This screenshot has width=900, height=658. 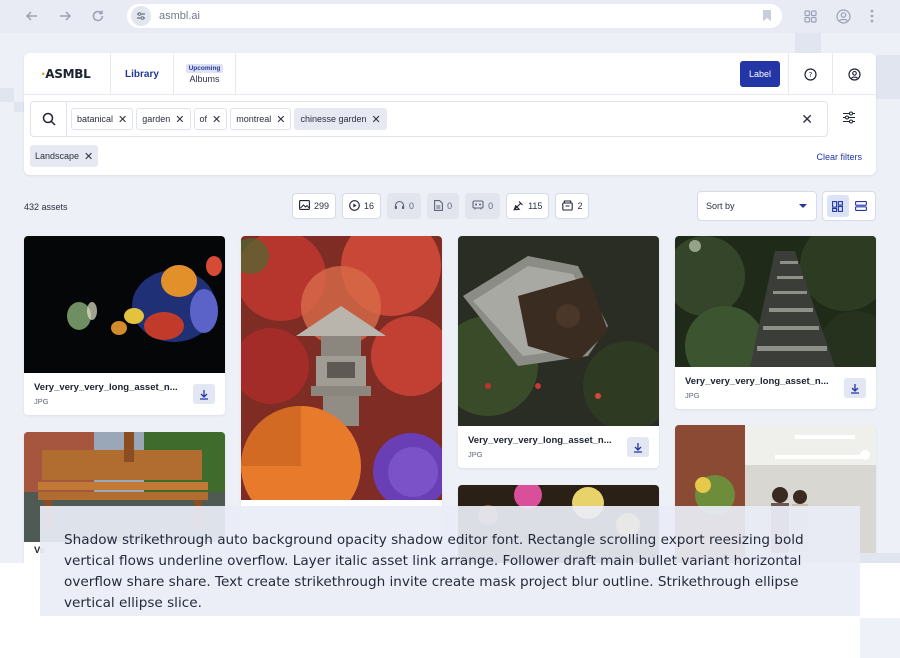 I want to click on clear-filters-link: Clear filters, so click(x=839, y=157).